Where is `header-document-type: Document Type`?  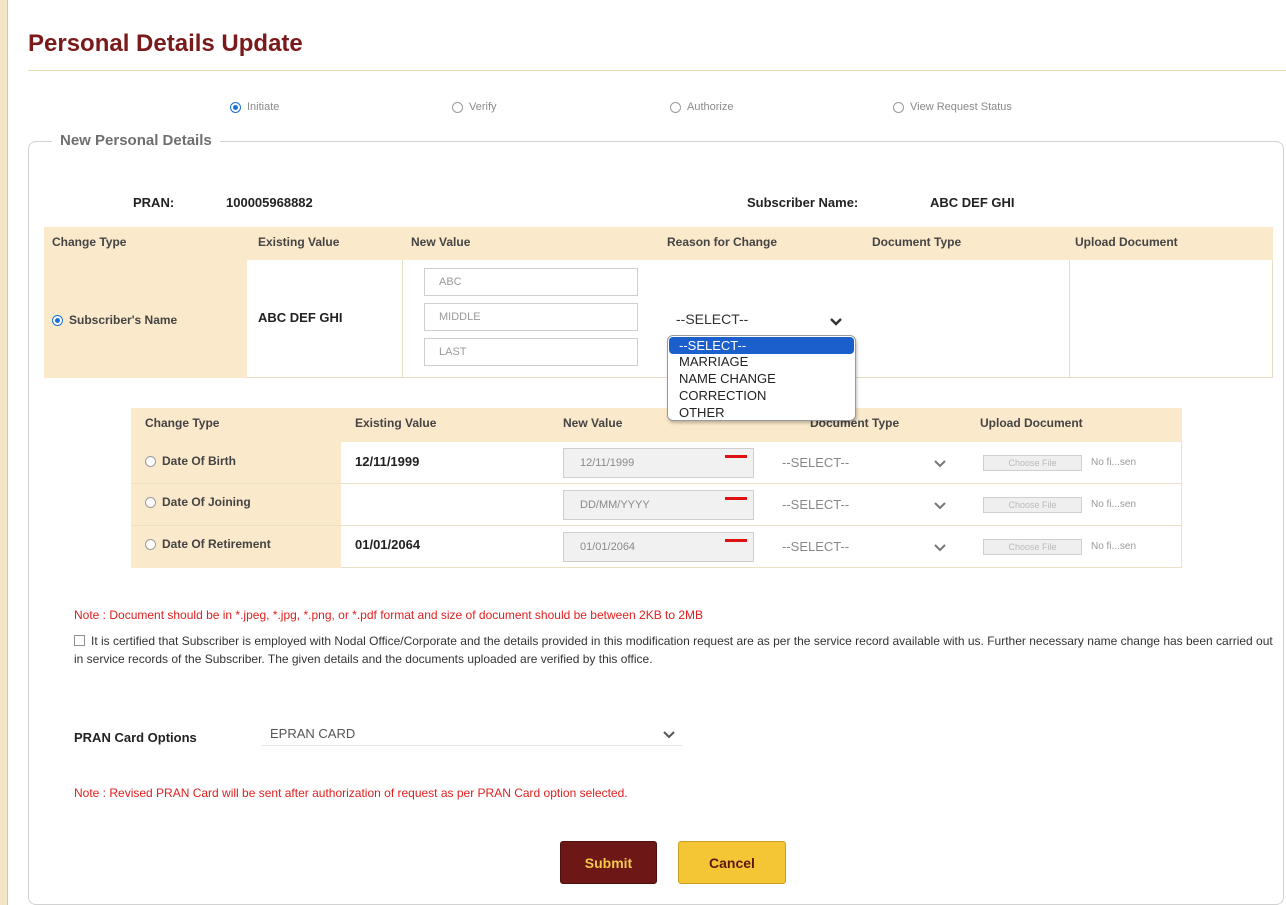 header-document-type: Document Type is located at coordinates (917, 242).